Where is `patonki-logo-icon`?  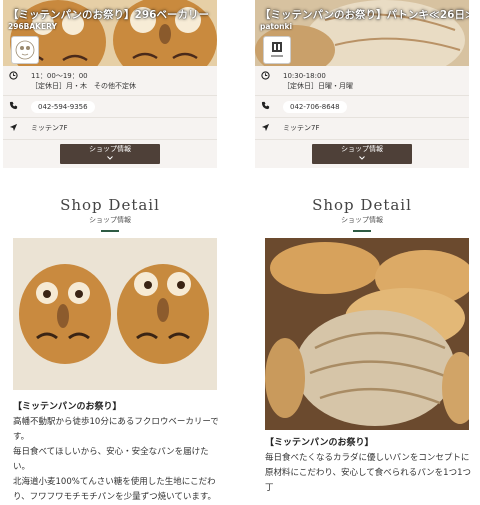
patonki-logo-icon is located at coordinates (277, 49).